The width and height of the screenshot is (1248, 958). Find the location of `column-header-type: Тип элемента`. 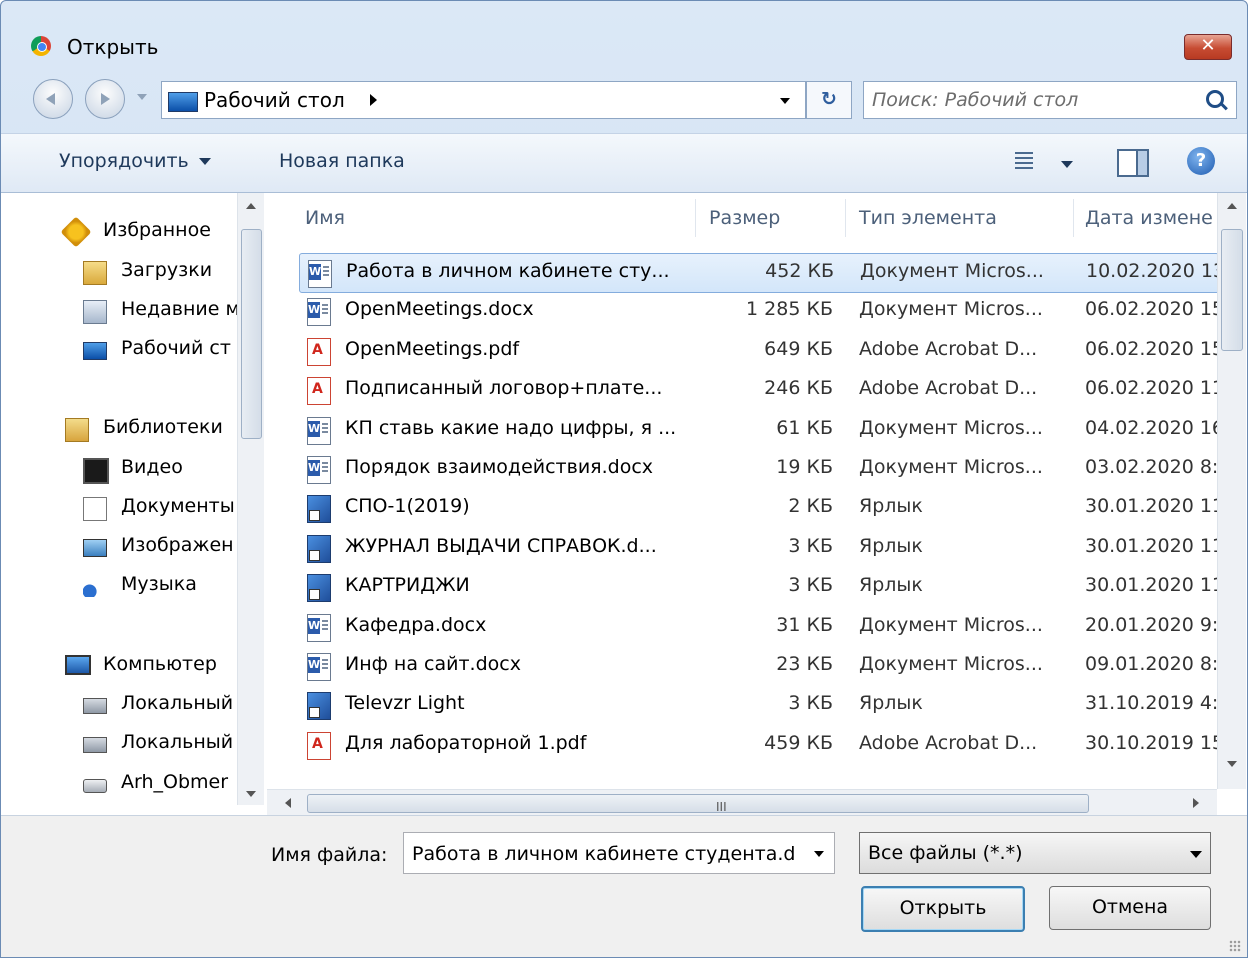

column-header-type: Тип элемента is located at coordinates (964, 218).